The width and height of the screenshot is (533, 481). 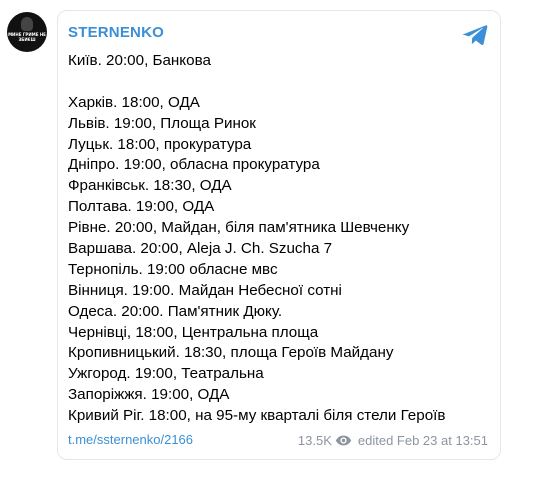 What do you see at coordinates (173, 269) in the screenshot?
I see `message-line: Тернопіль. 19:00 обласне мвс` at bounding box center [173, 269].